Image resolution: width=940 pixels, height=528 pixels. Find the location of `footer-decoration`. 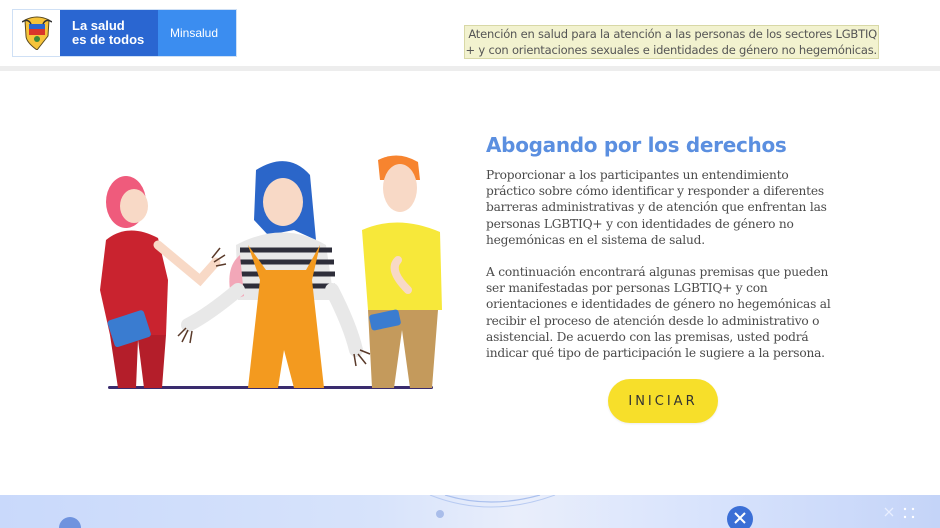

footer-decoration is located at coordinates (470, 511).